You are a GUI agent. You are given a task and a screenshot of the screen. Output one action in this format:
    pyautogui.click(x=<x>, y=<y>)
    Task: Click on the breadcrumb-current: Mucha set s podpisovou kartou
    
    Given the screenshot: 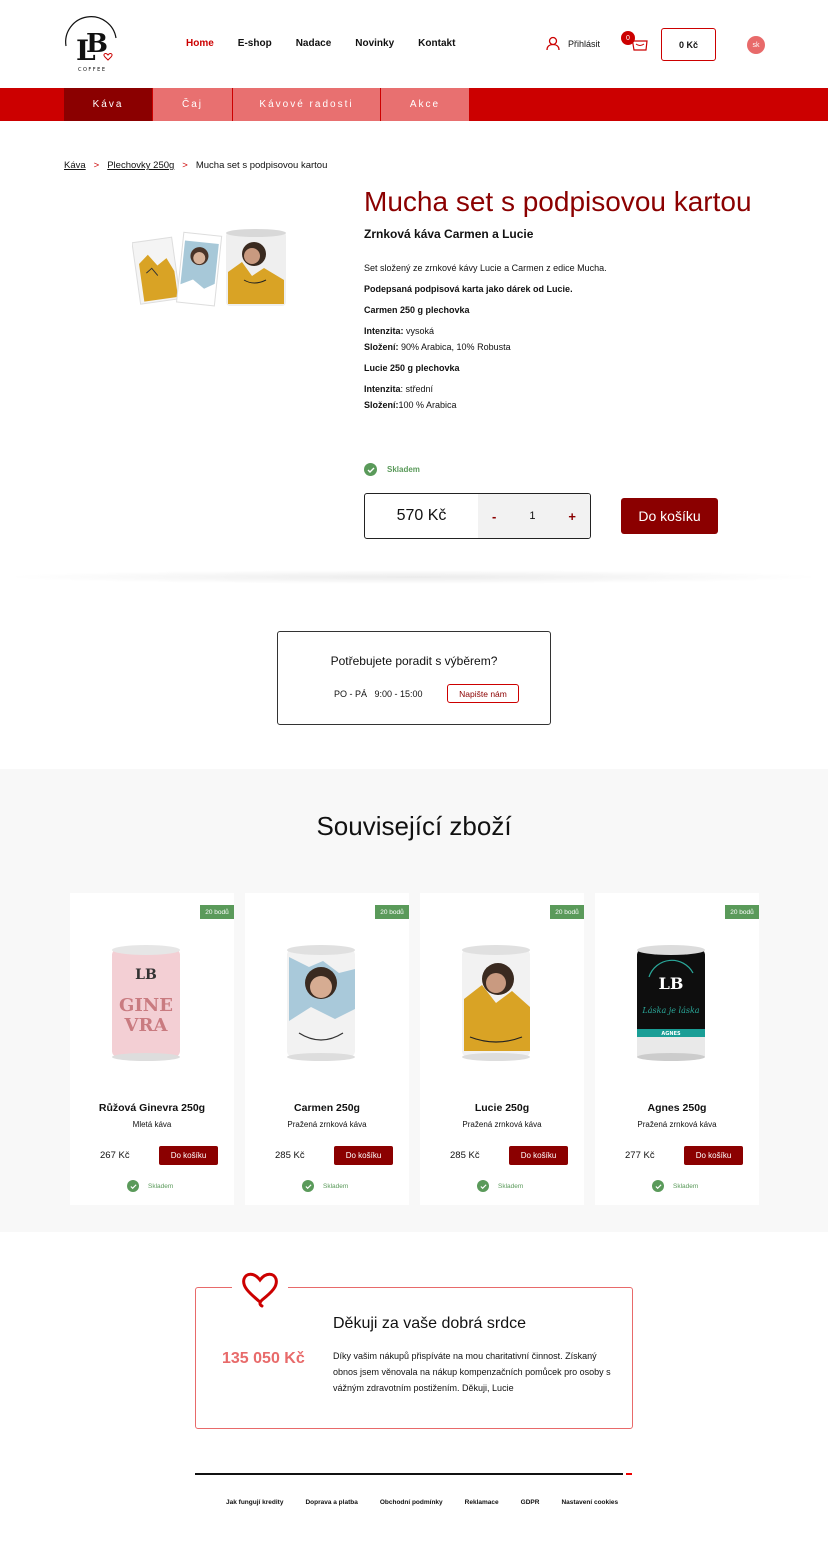 What is the action you would take?
    pyautogui.click(x=261, y=165)
    